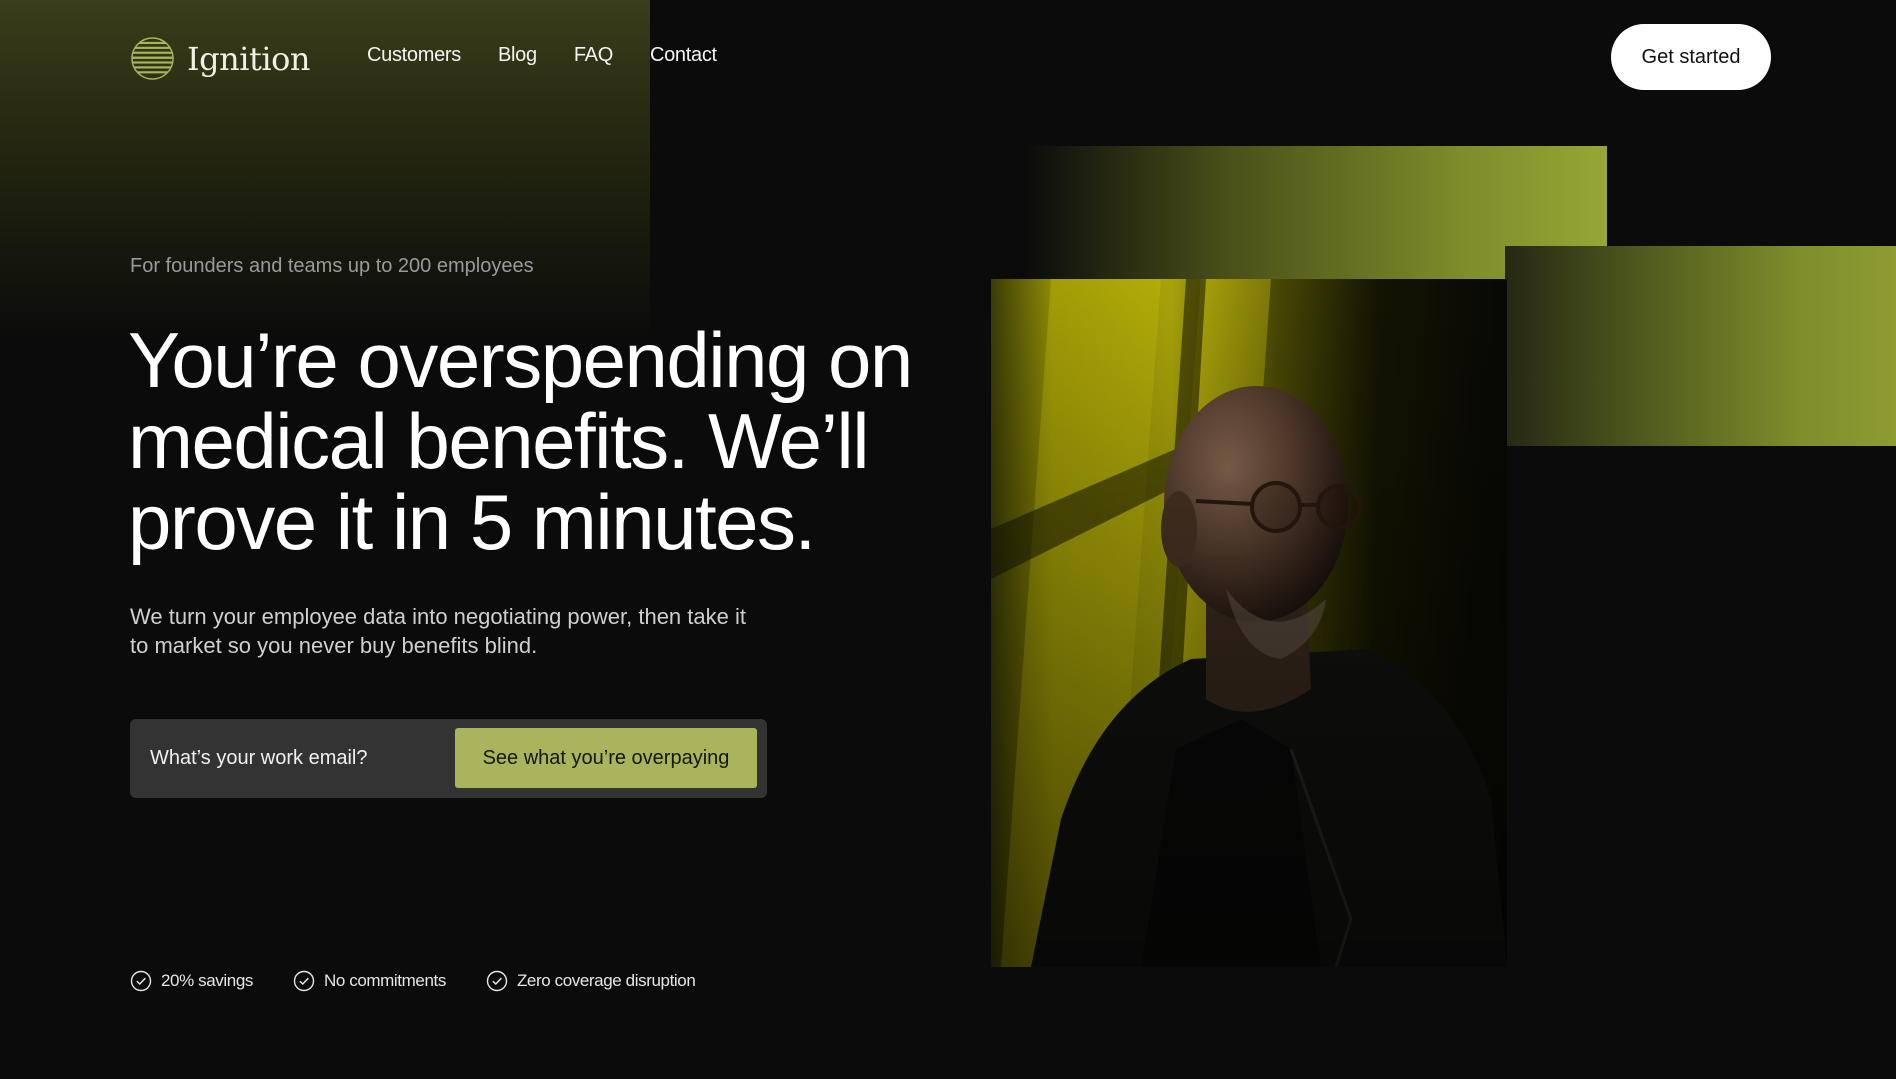  I want to click on get-started-button: Get started, so click(1691, 57).